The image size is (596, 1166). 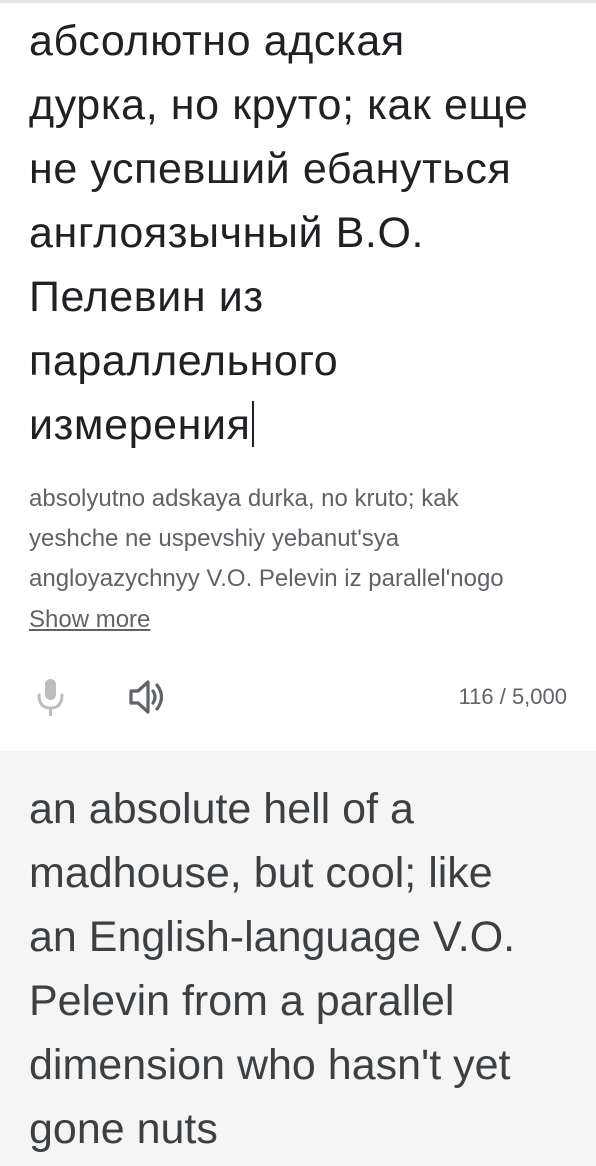 I want to click on microphone-button, so click(x=52, y=697).